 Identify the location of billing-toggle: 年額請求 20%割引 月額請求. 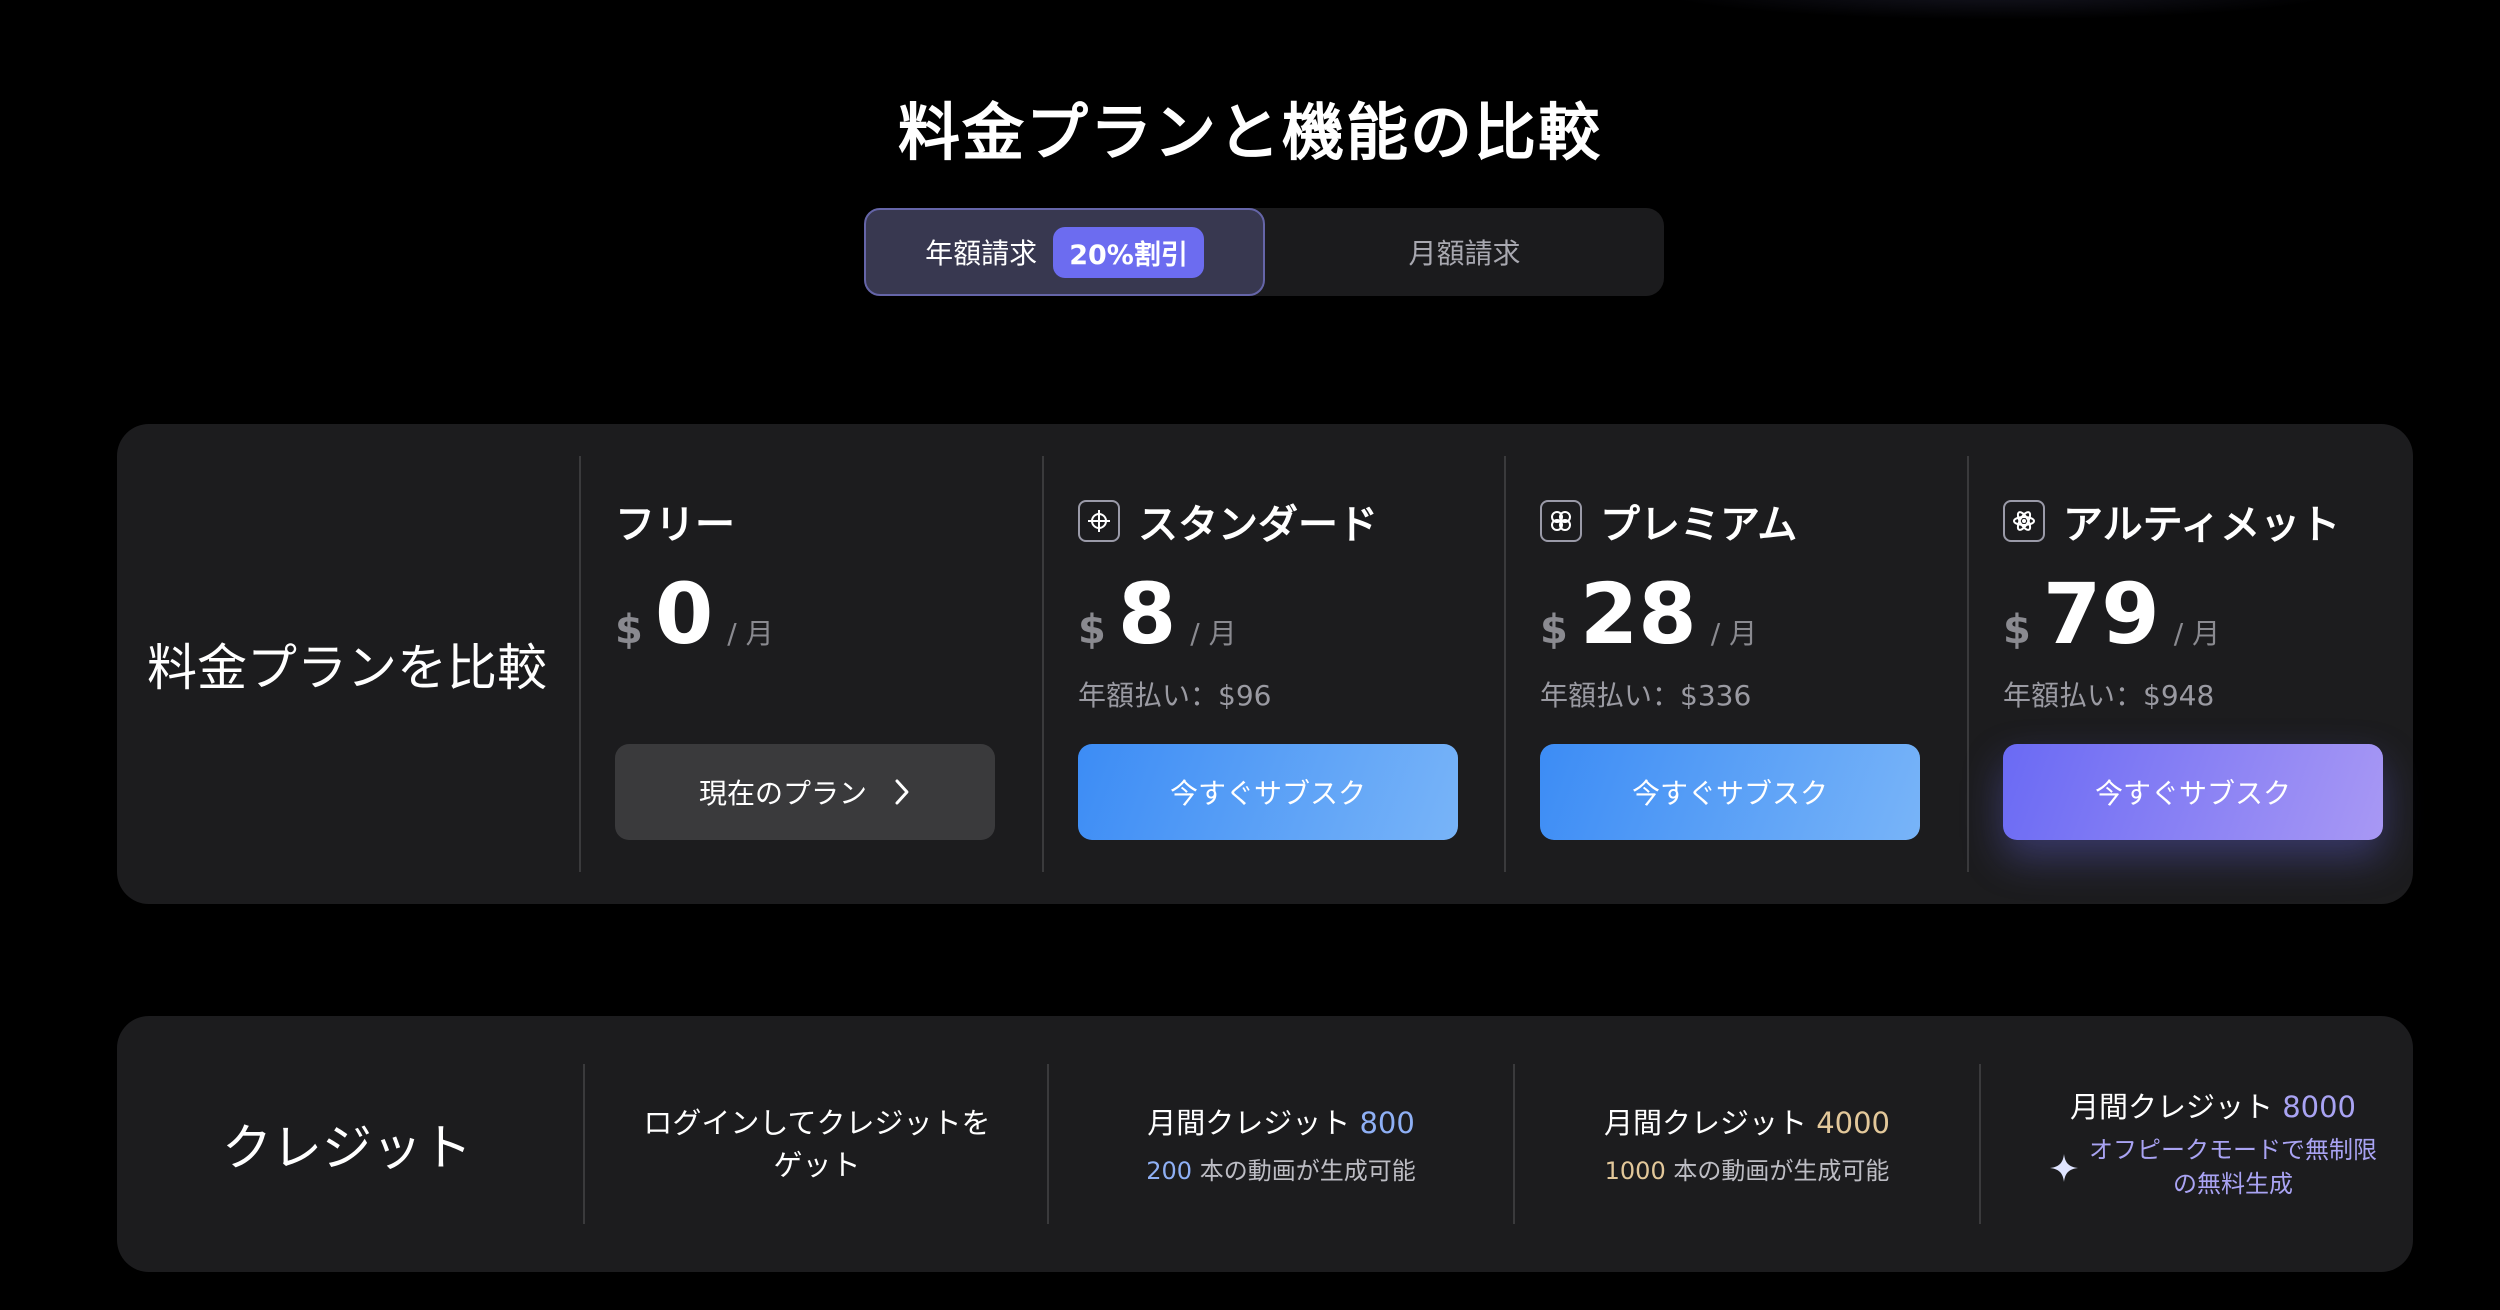
(1264, 252).